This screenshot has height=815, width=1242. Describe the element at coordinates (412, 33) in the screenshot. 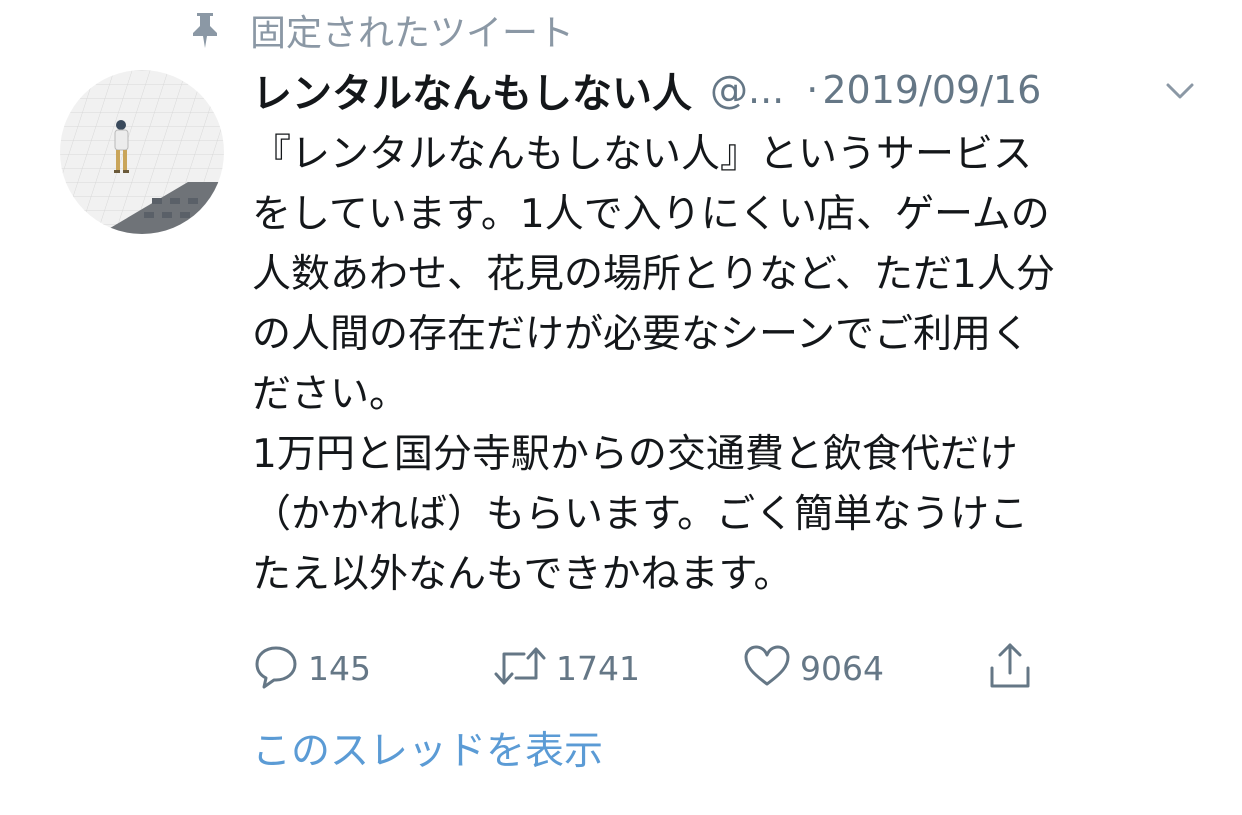

I see `pinned-label: 固定されたツイート` at that location.